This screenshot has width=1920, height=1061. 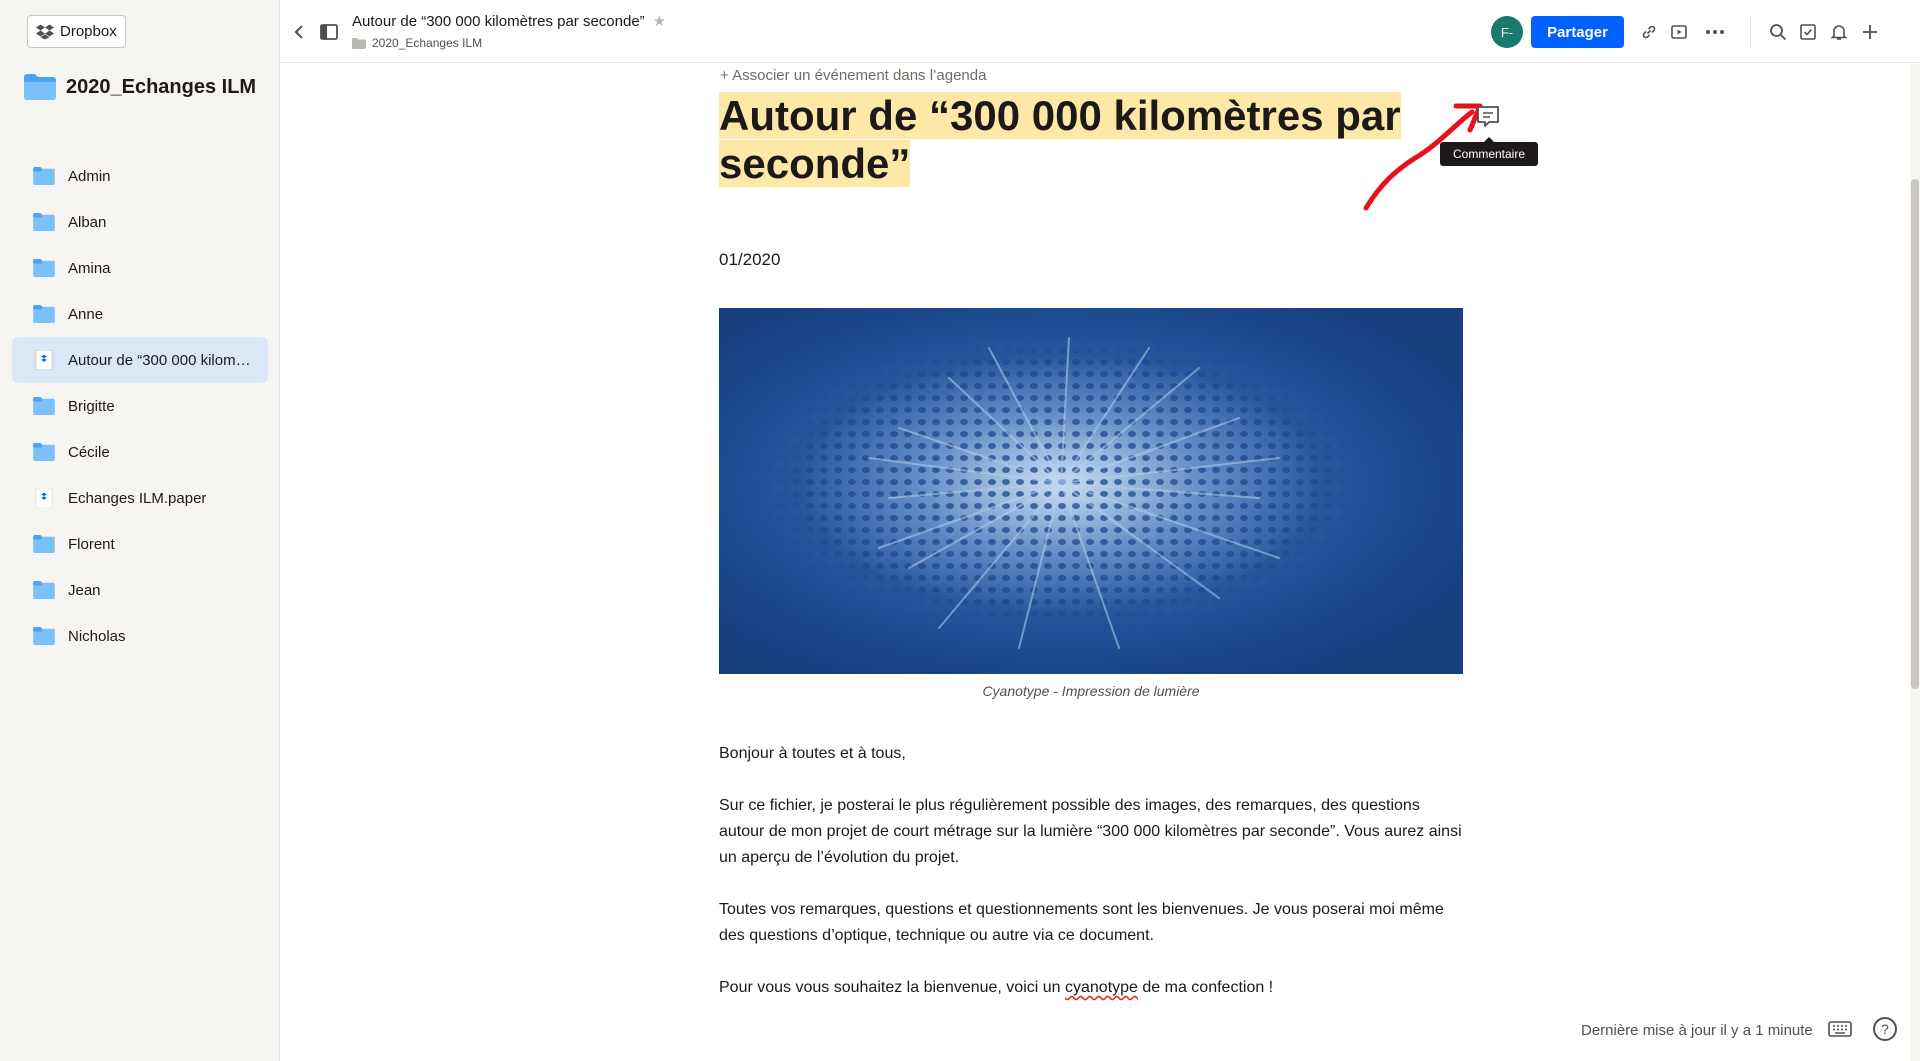 What do you see at coordinates (1091, 754) in the screenshot?
I see `paragraph-greeting: Bonjour à toutes et à tous,` at bounding box center [1091, 754].